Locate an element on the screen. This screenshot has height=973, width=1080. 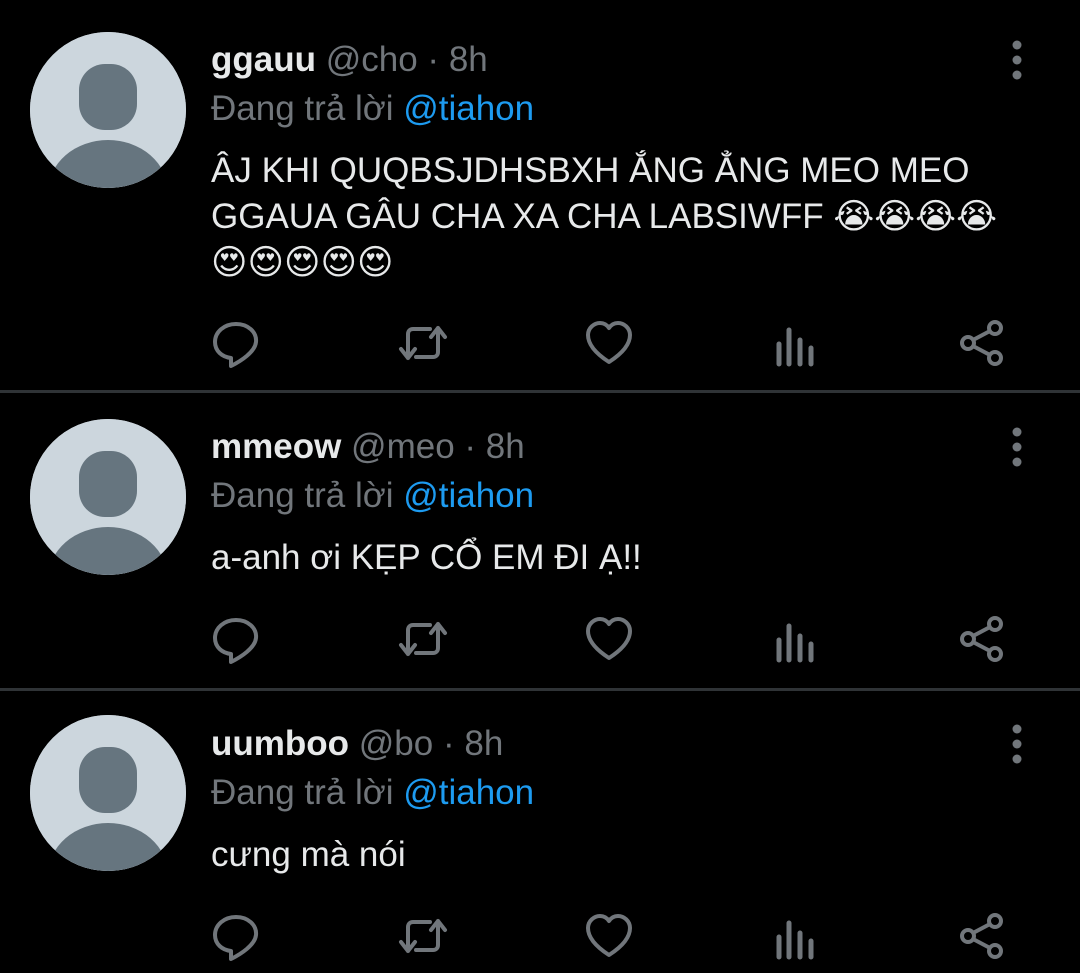
tweet-header: ggauu @cho · 8h is located at coordinates (349, 60).